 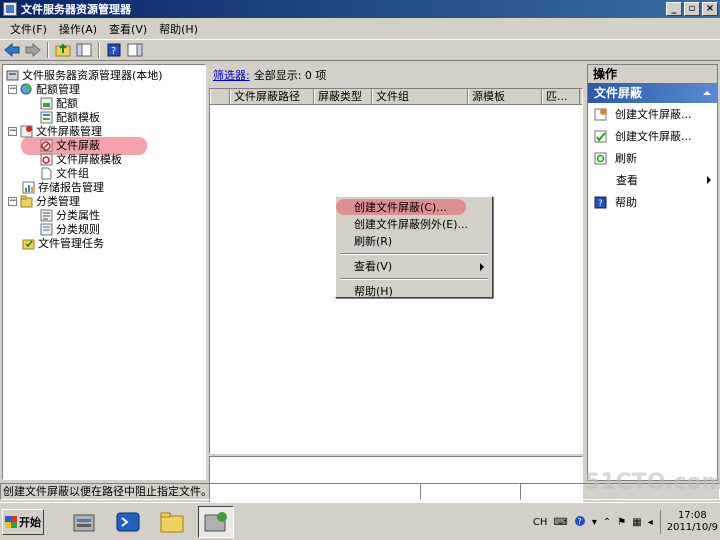 I want to click on taskbar-powershell, so click(x=128, y=522).